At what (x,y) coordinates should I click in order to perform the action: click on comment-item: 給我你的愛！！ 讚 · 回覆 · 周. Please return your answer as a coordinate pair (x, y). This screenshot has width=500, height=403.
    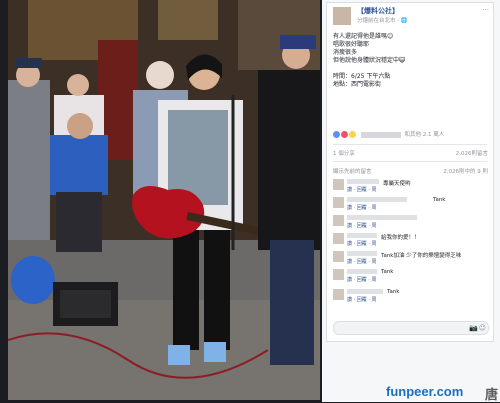
    Looking at the image, I should click on (410, 240).